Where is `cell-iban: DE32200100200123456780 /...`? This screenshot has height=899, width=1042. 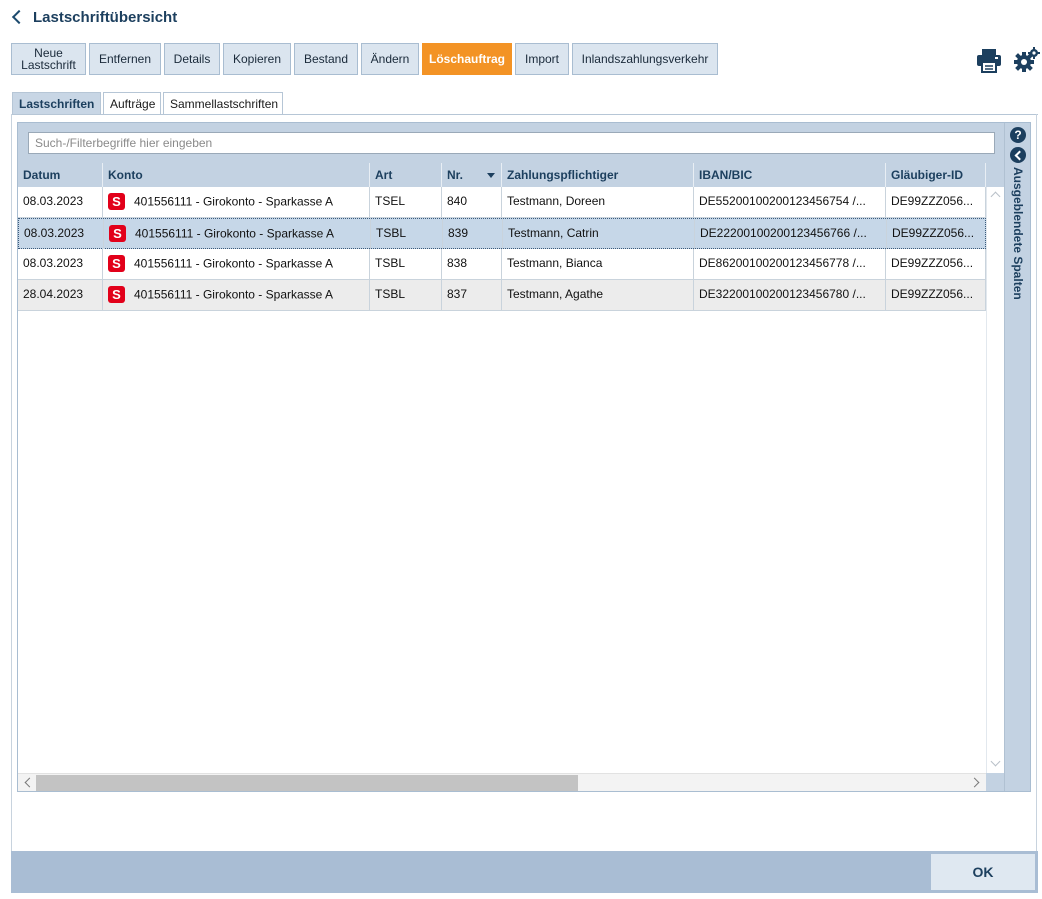
cell-iban: DE32200100200123456780 /... is located at coordinates (790, 295).